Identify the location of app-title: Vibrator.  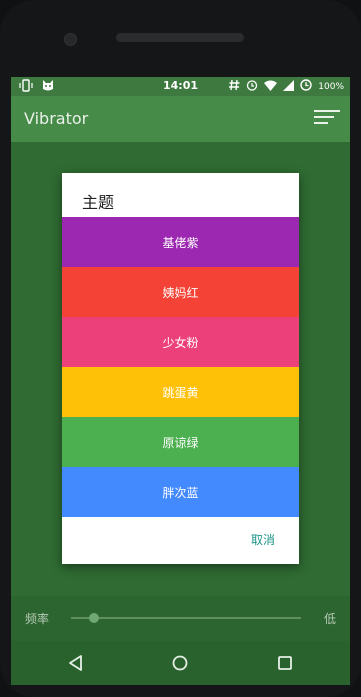
(56, 118).